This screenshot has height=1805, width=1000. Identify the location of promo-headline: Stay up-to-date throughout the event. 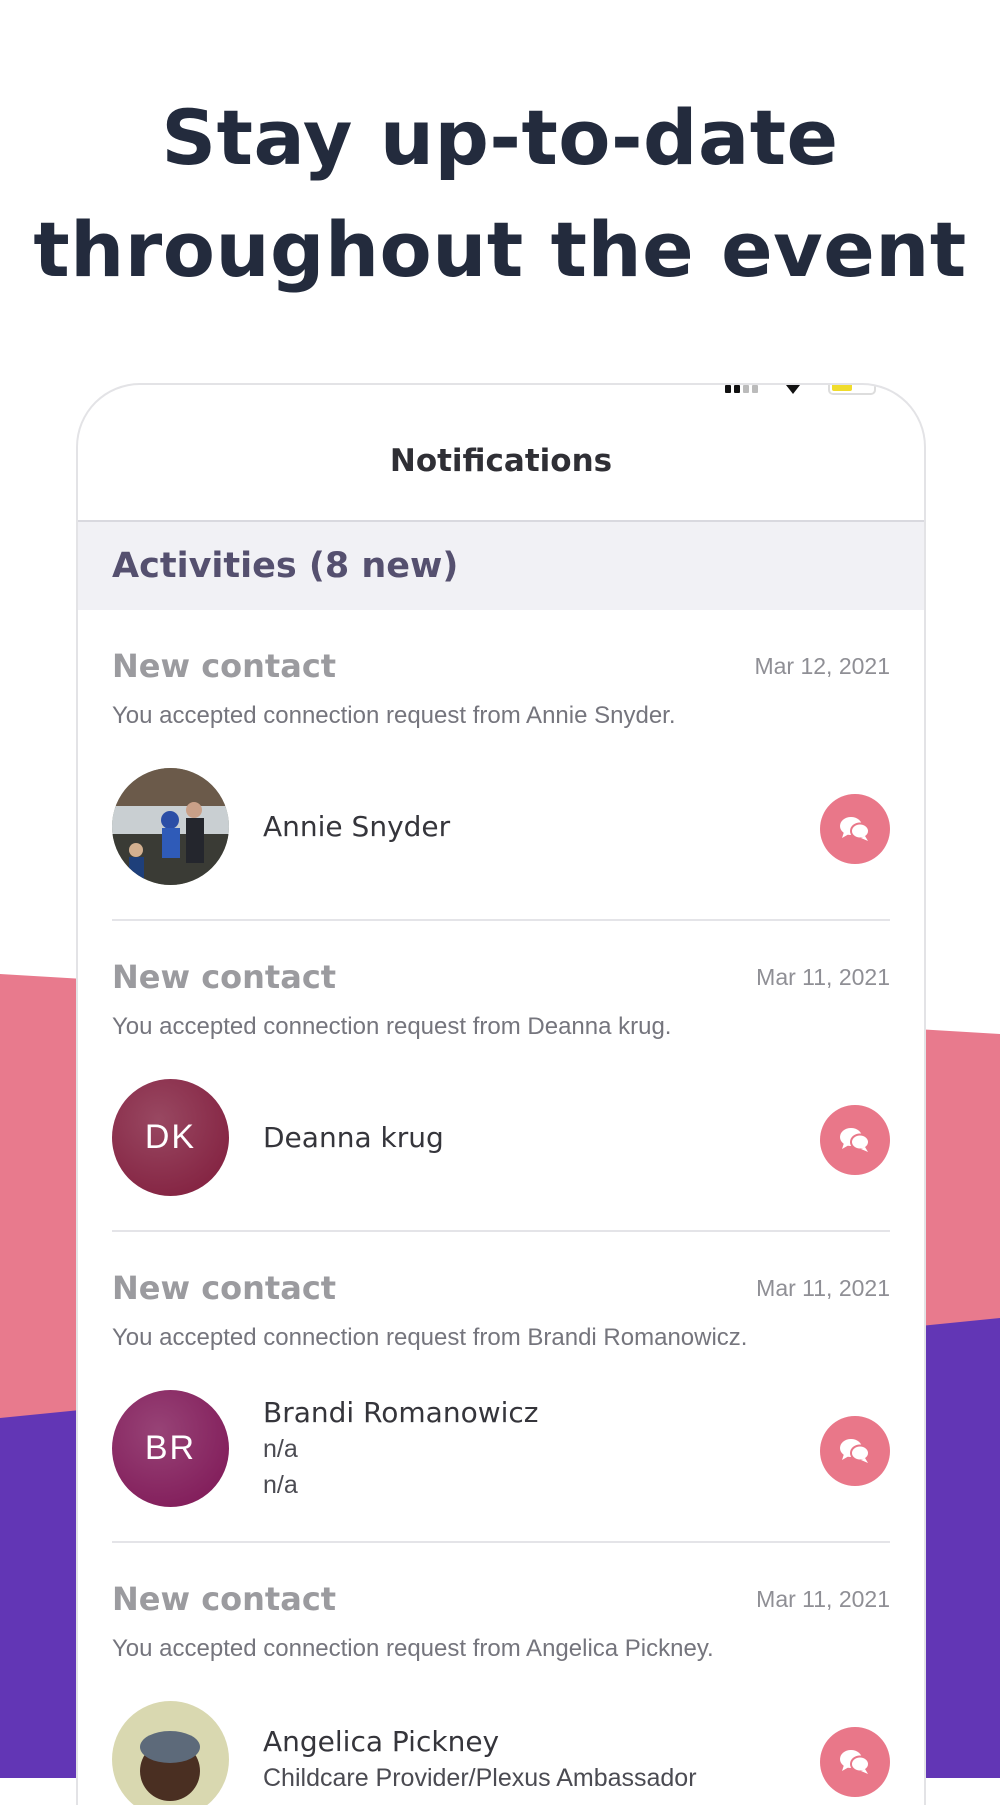
(500, 194).